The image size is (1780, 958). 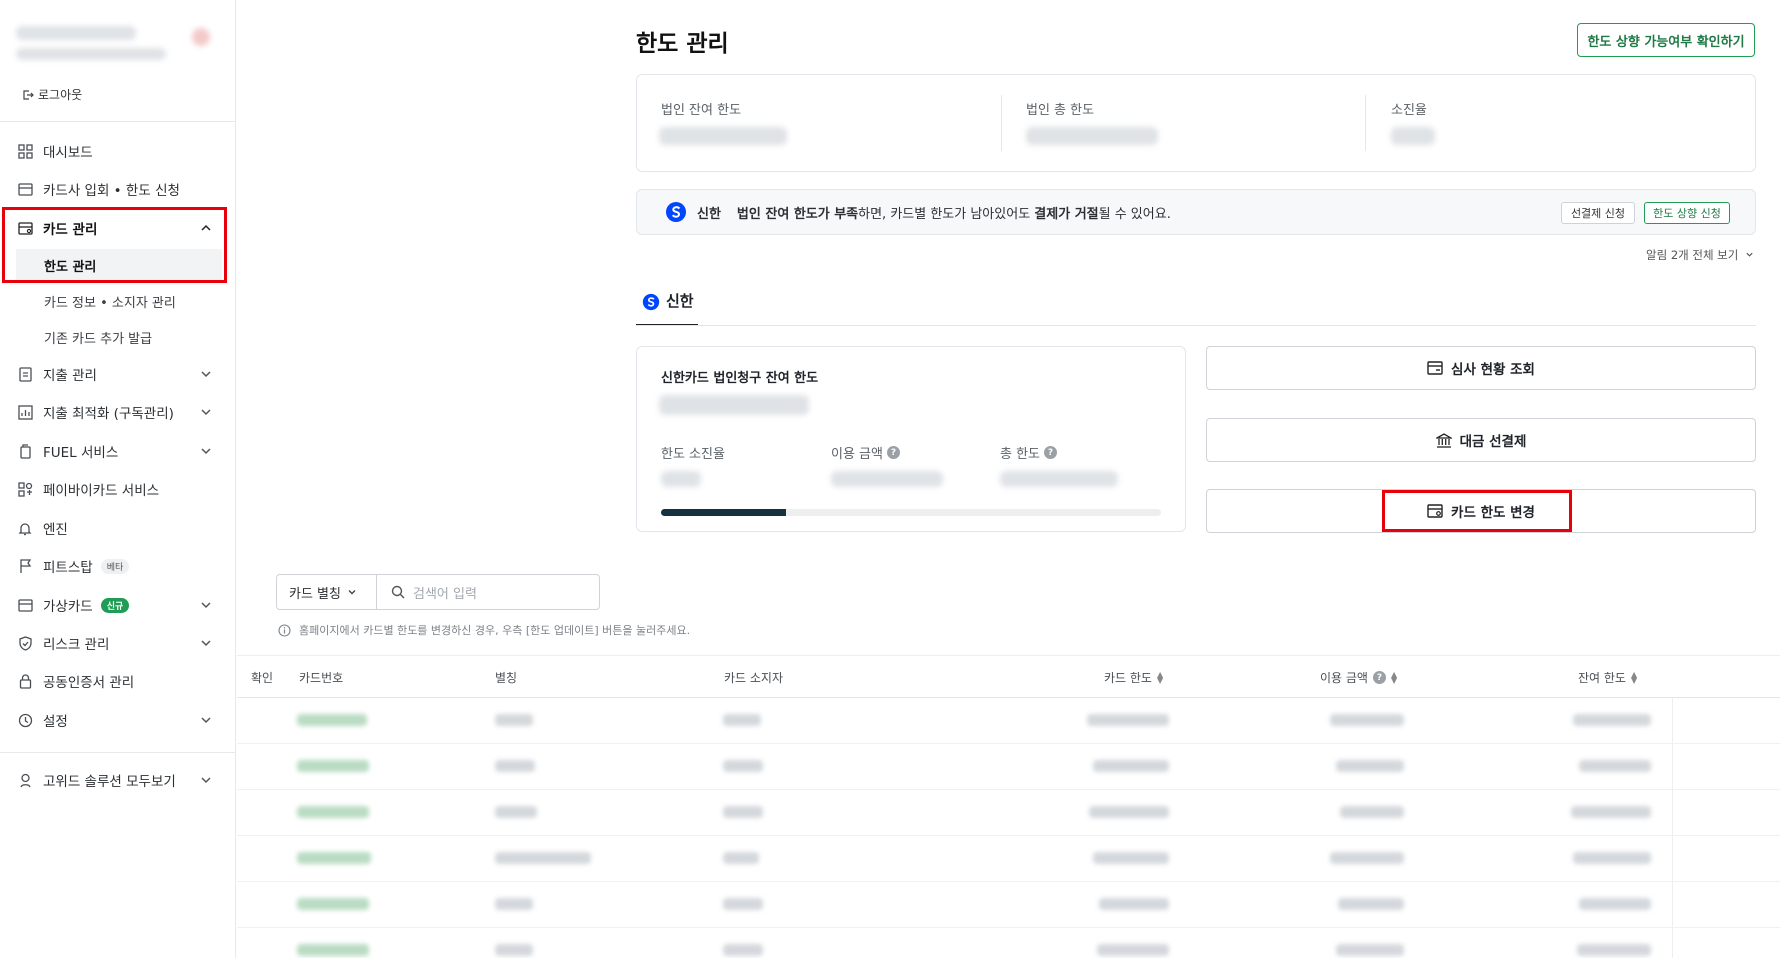 What do you see at coordinates (284, 630) in the screenshot?
I see `info-icon` at bounding box center [284, 630].